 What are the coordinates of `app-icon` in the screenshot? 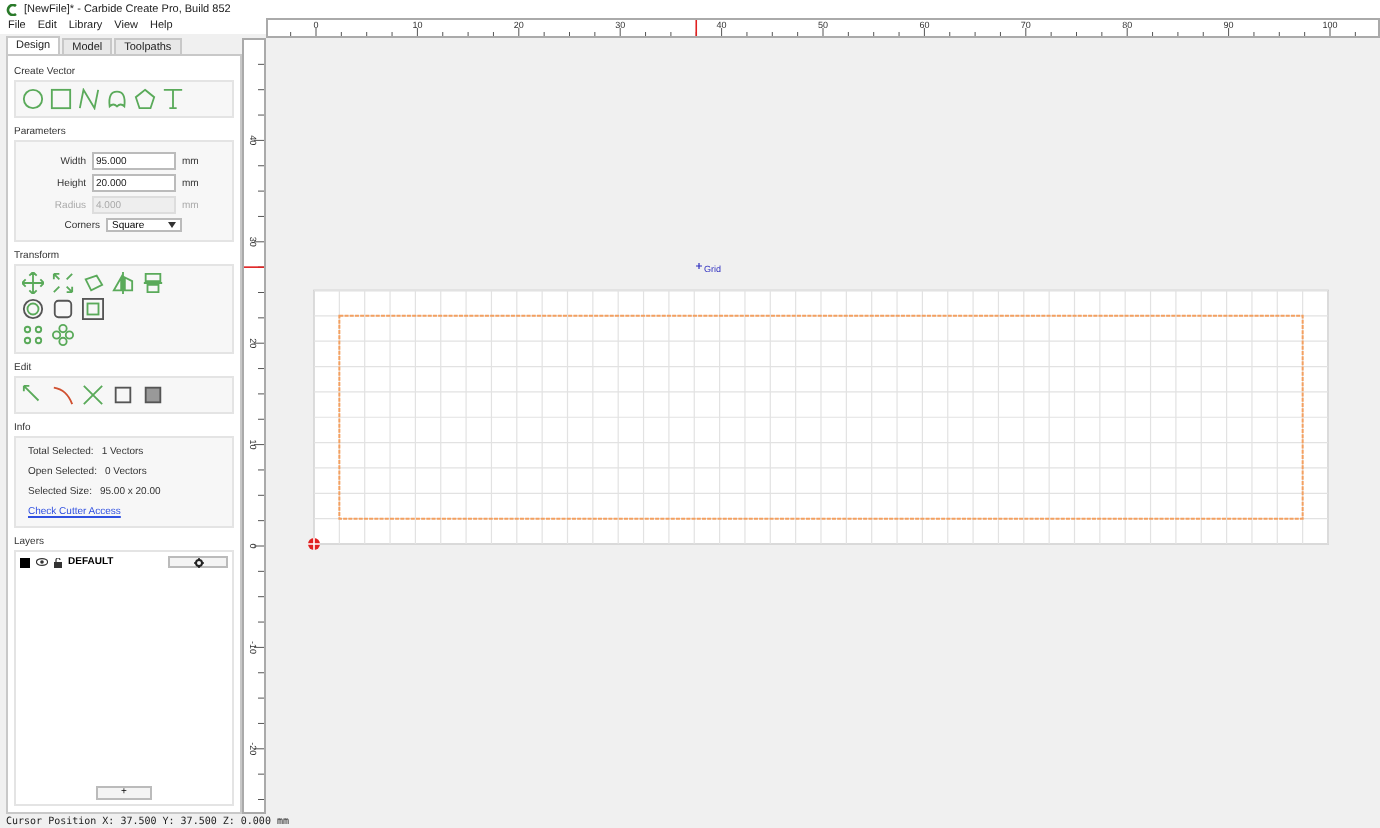 It's located at (12, 9).